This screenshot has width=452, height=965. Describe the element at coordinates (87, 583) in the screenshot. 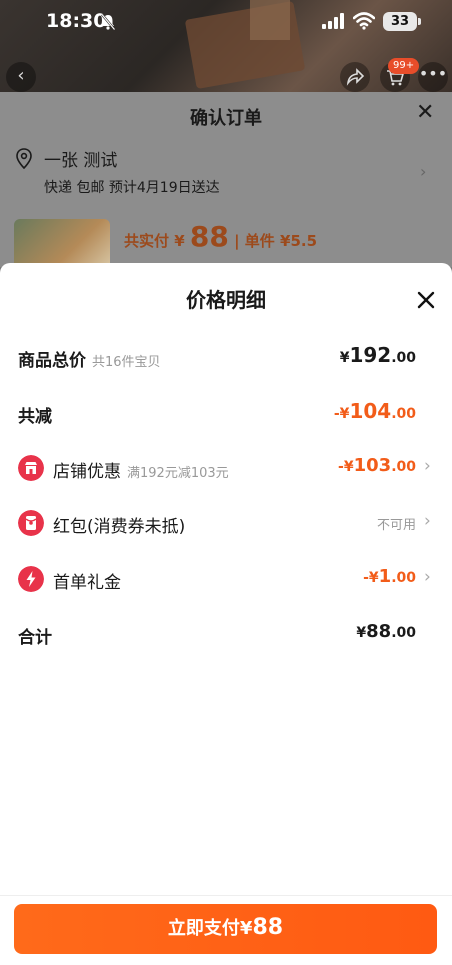

I see `row-label: 首单礼金` at that location.